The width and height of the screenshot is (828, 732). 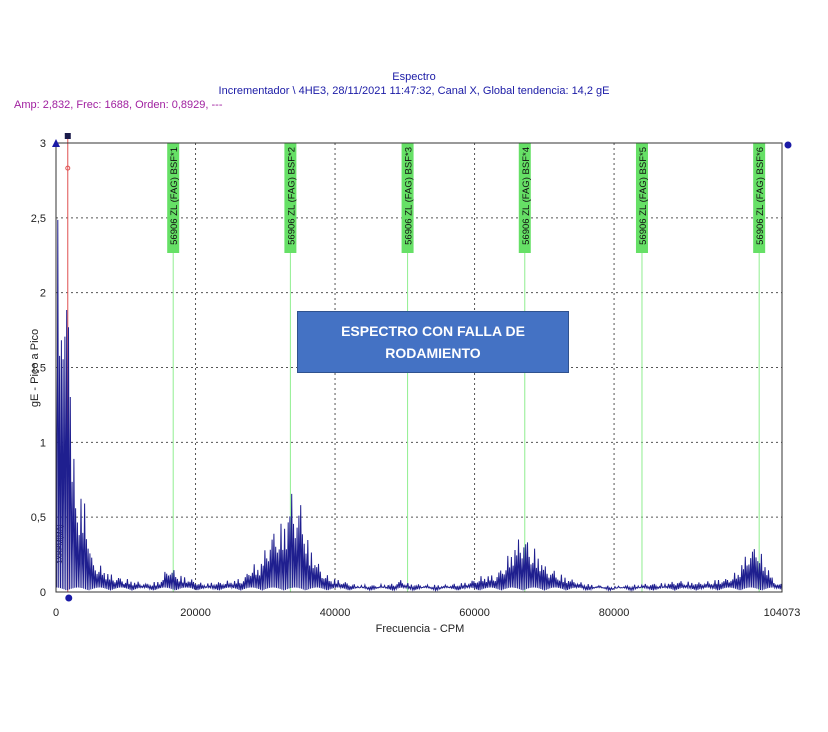 What do you see at coordinates (782, 613) in the screenshot?
I see `x-tick-label: 104073` at bounding box center [782, 613].